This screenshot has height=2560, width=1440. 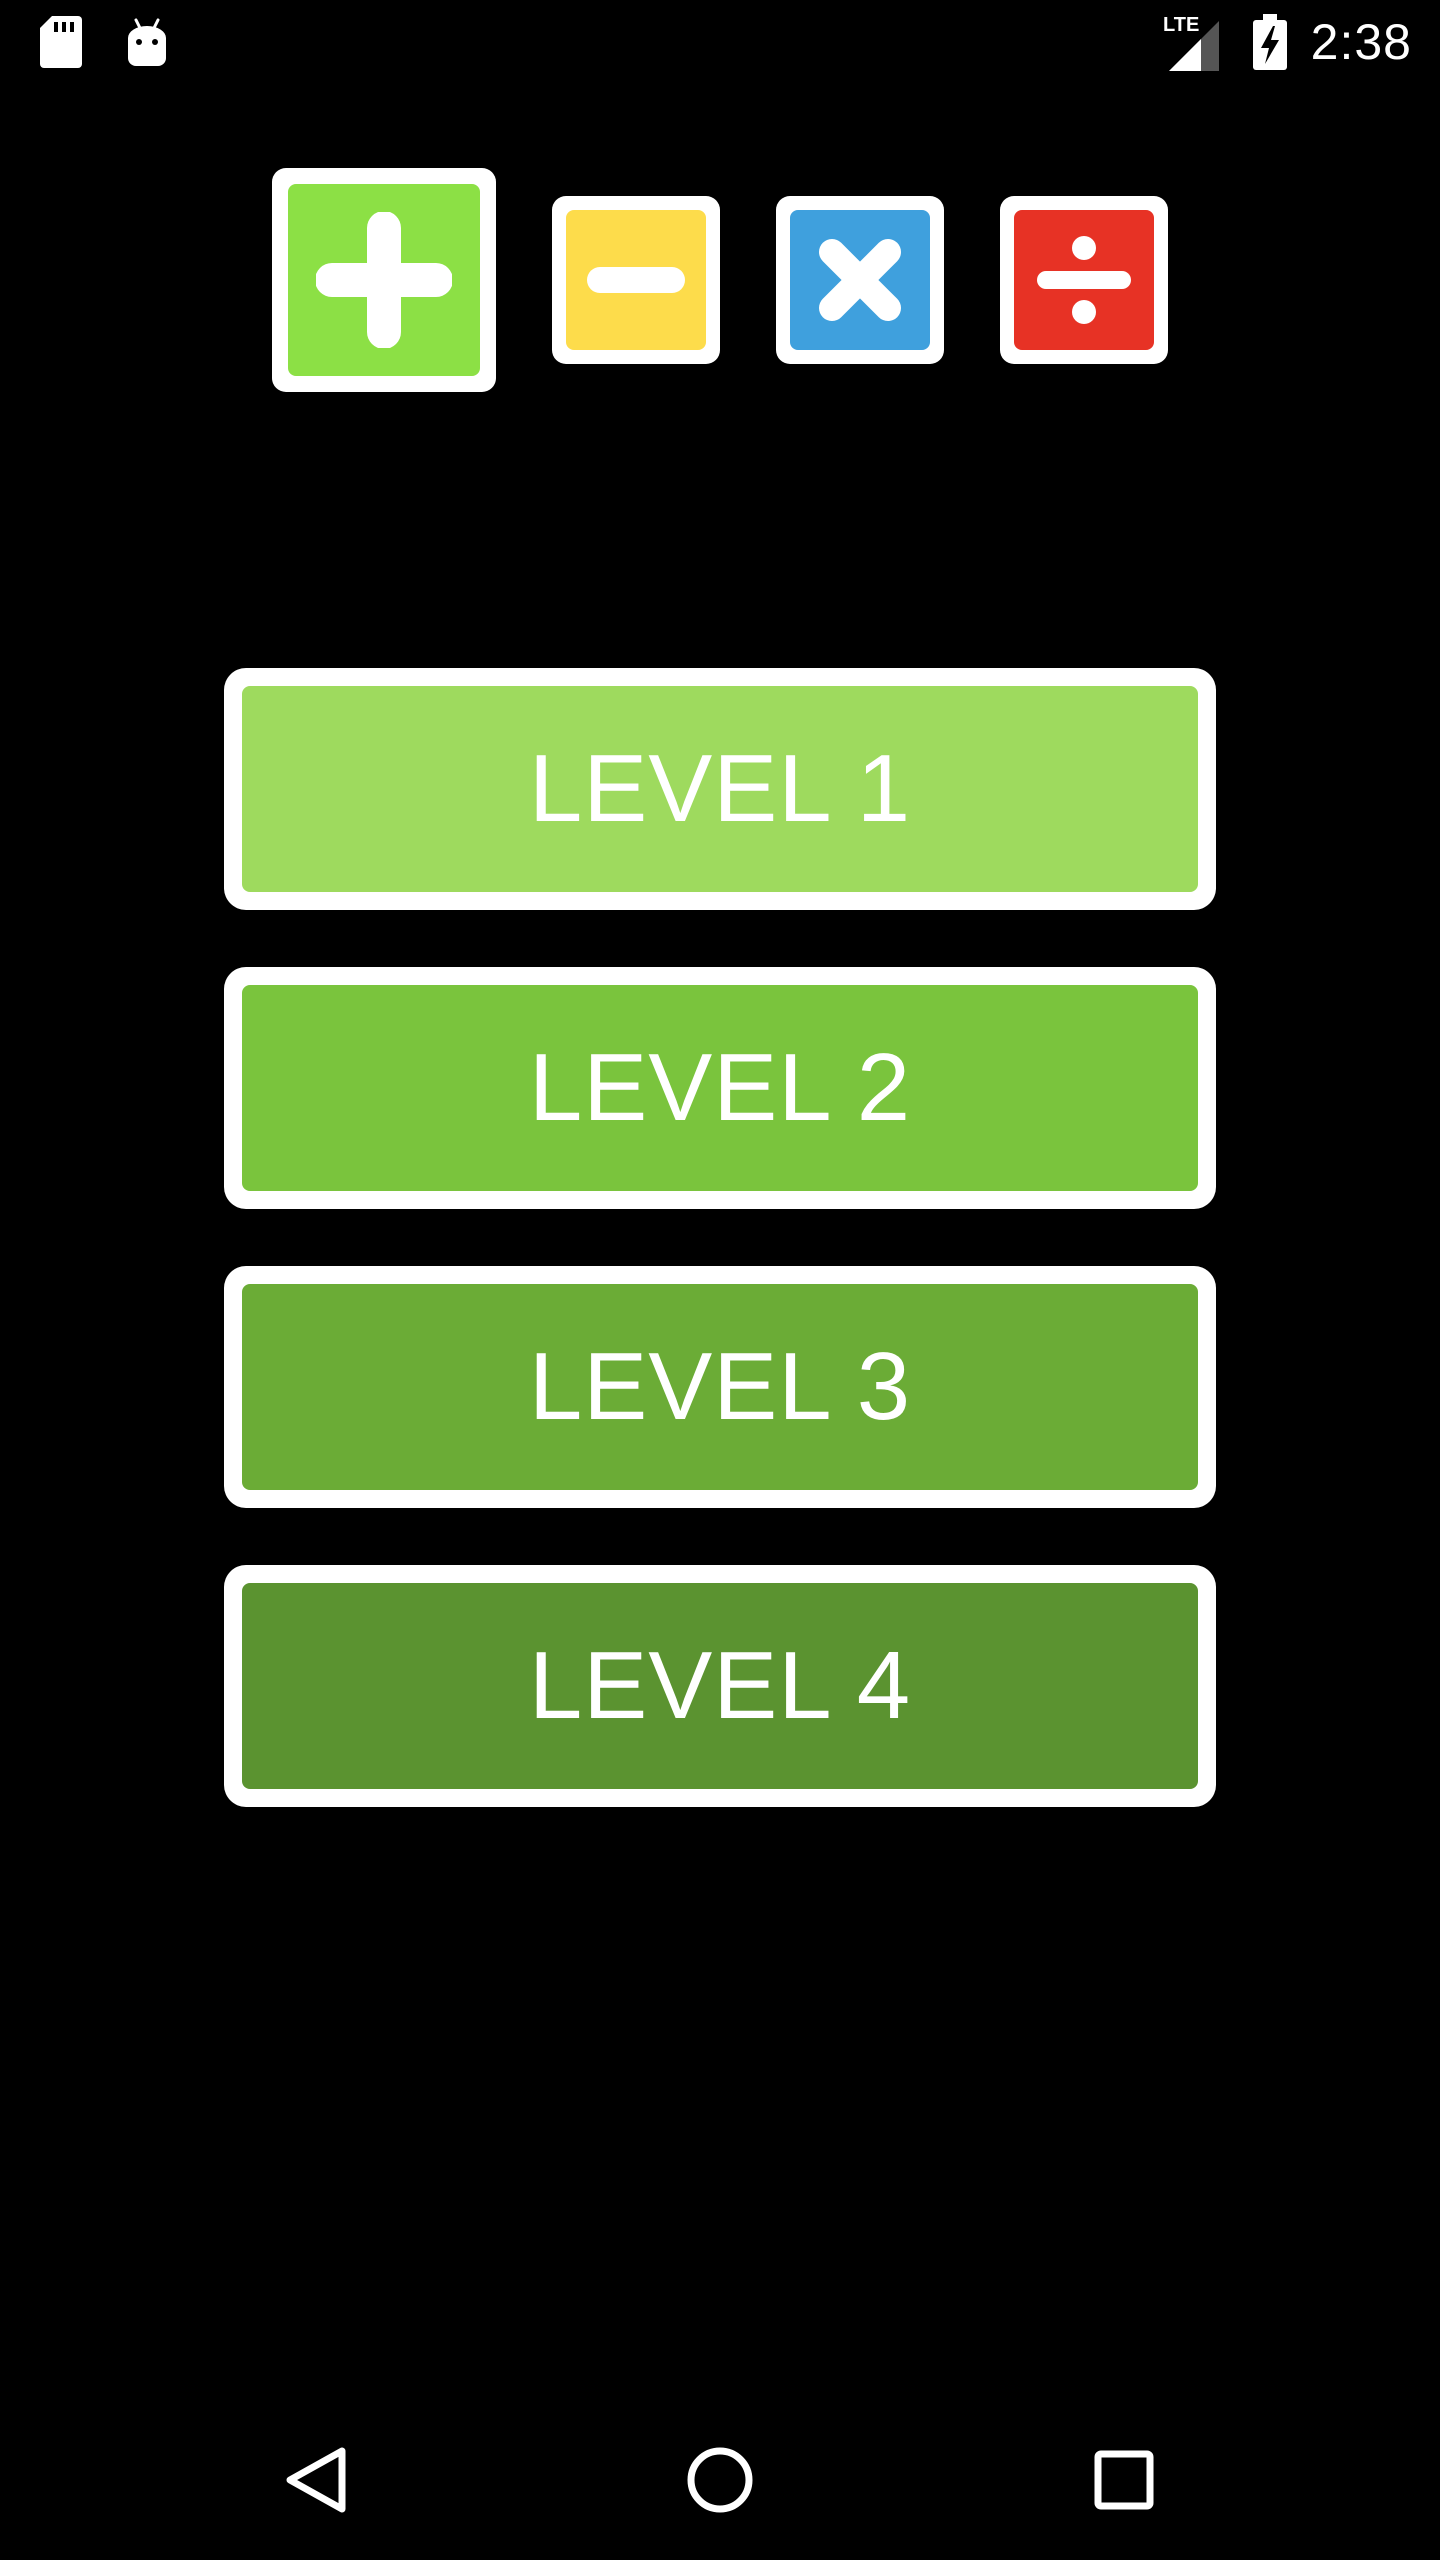 I want to click on android-icon, so click(x=147, y=42).